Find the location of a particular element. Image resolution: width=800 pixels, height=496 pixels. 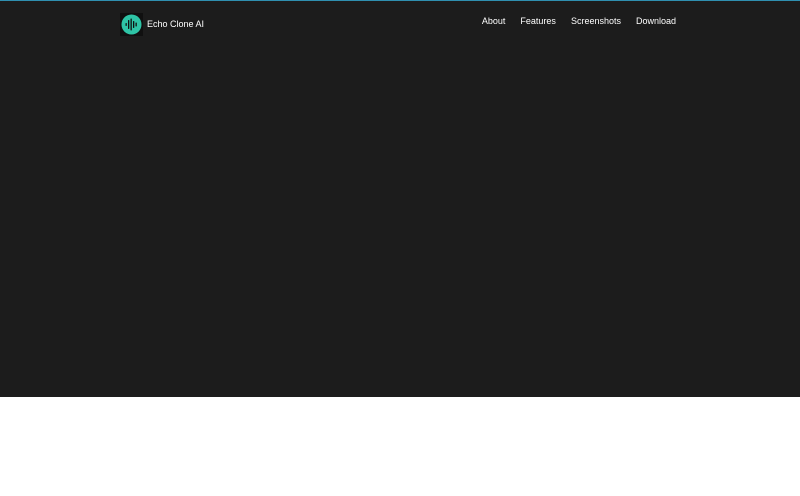

nav-menu: About Features Screenshots Download is located at coordinates (579, 21).